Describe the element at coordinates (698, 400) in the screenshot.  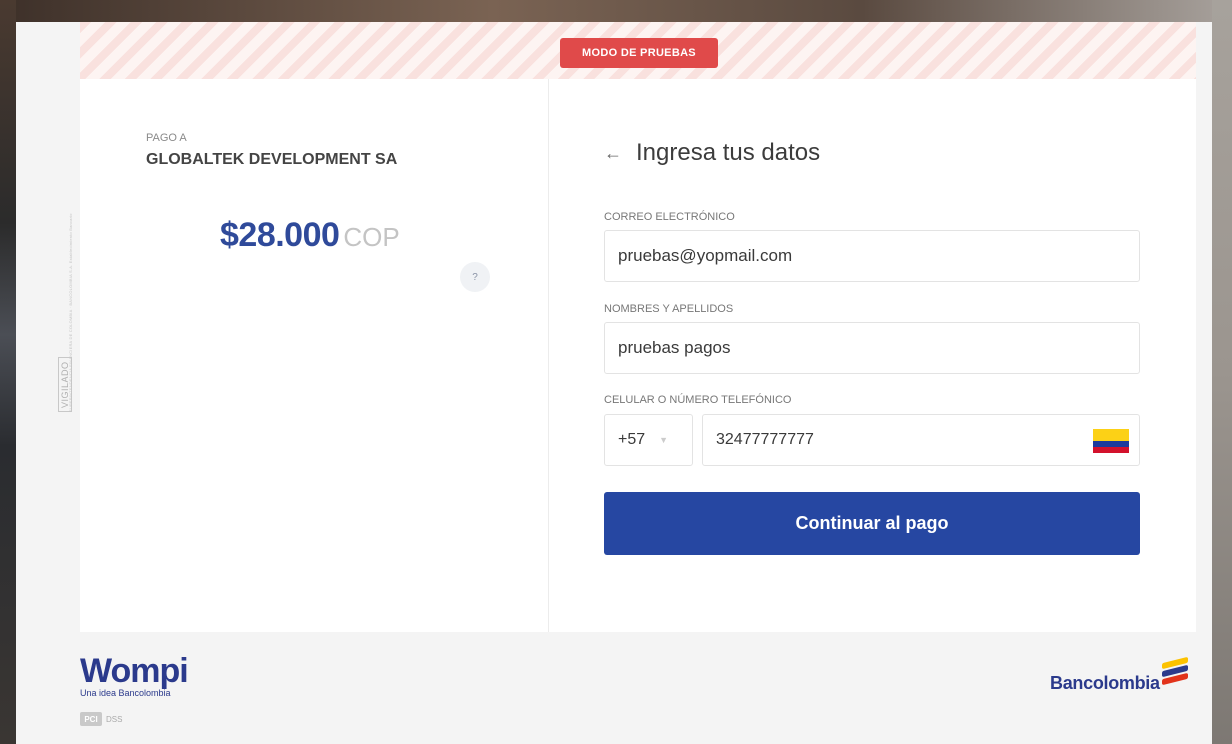
I see `phone-label: CELULAR O NÚMERO TELEFÓNICO` at that location.